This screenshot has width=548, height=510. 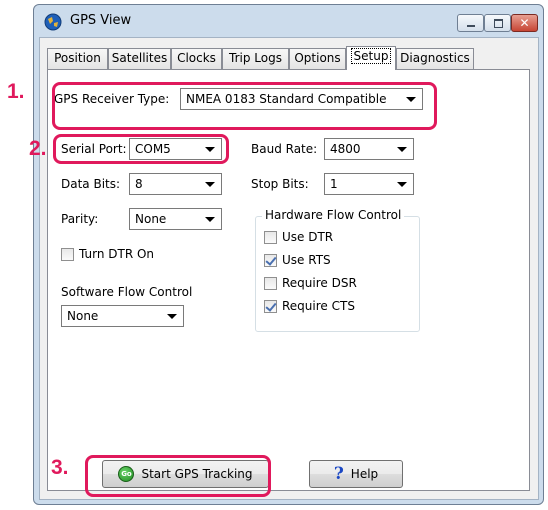 I want to click on close-button: ✕, so click(x=524, y=23).